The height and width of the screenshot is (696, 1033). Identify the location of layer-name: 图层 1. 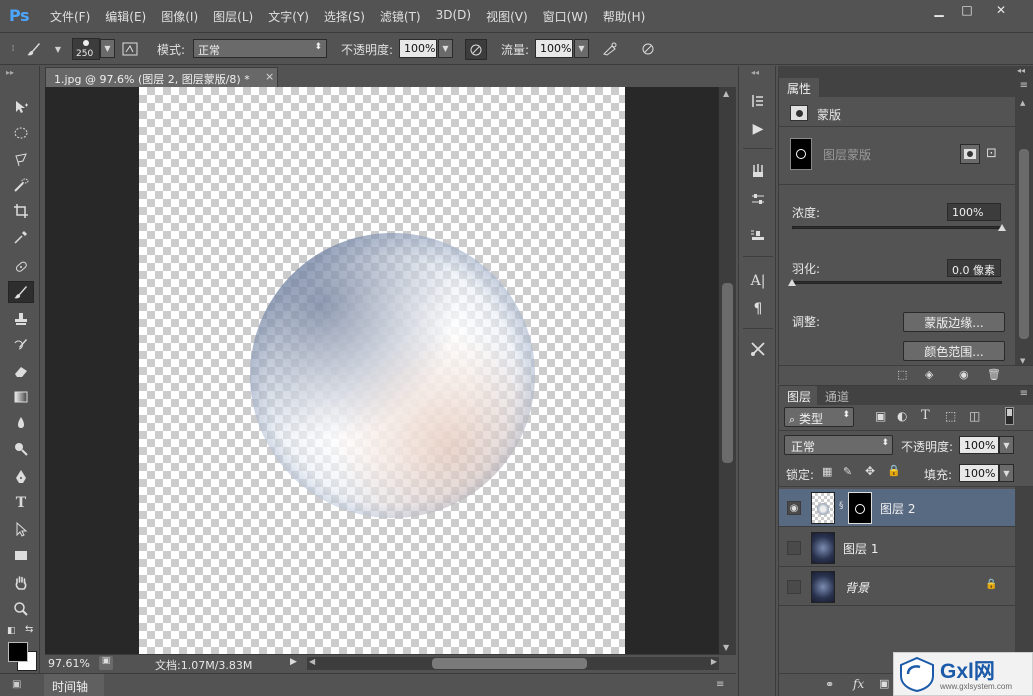
(860, 548).